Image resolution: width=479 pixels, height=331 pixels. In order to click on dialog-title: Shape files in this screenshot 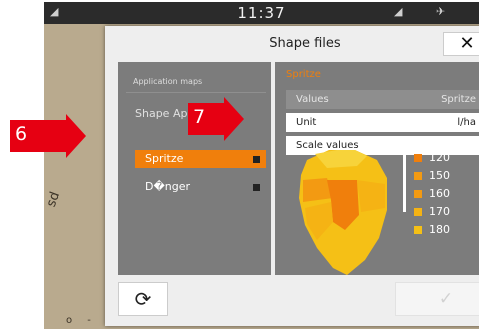, I will do `click(305, 43)`.